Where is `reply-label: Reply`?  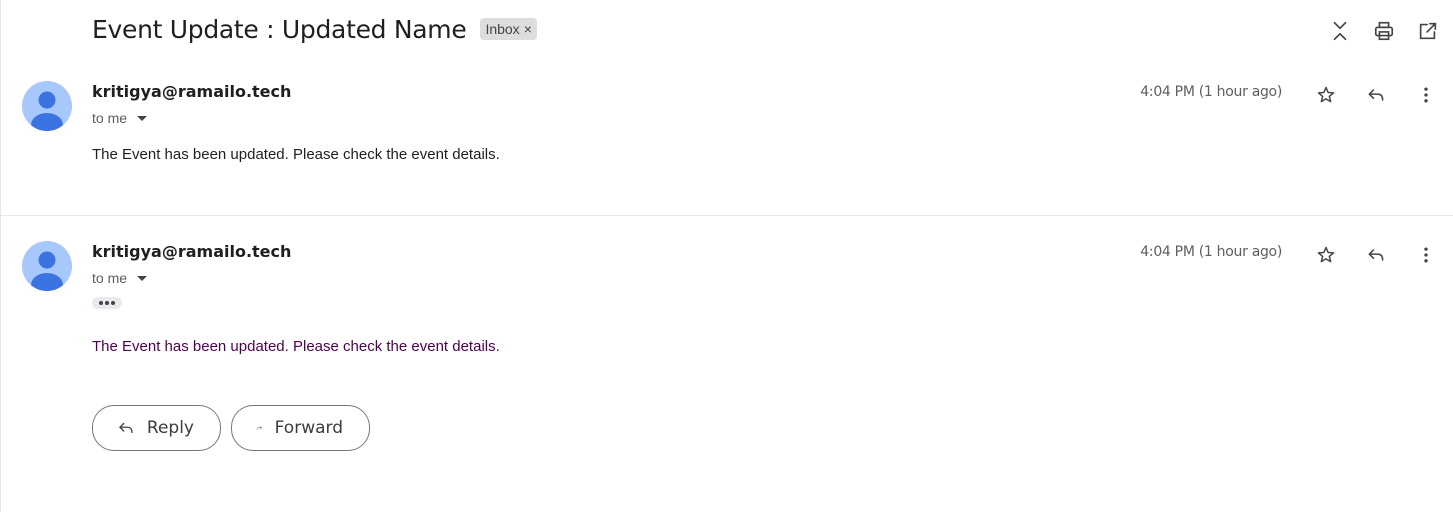 reply-label: Reply is located at coordinates (170, 428).